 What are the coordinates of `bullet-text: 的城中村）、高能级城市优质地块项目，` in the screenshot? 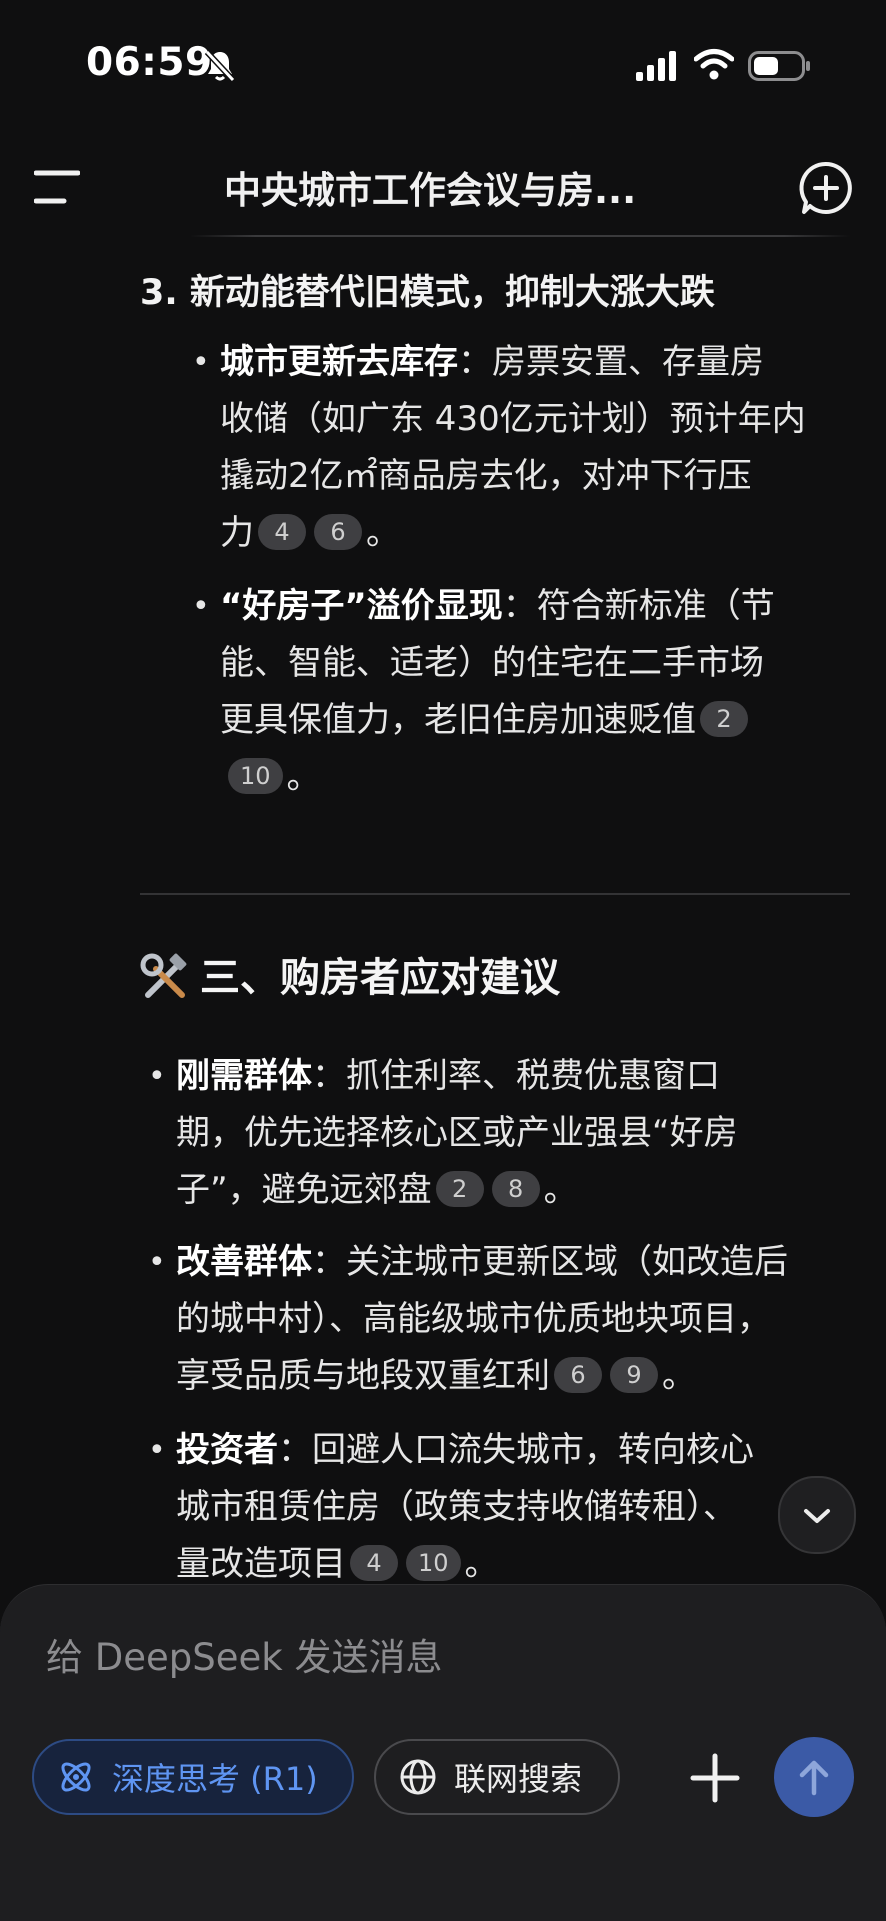 It's located at (473, 1319).